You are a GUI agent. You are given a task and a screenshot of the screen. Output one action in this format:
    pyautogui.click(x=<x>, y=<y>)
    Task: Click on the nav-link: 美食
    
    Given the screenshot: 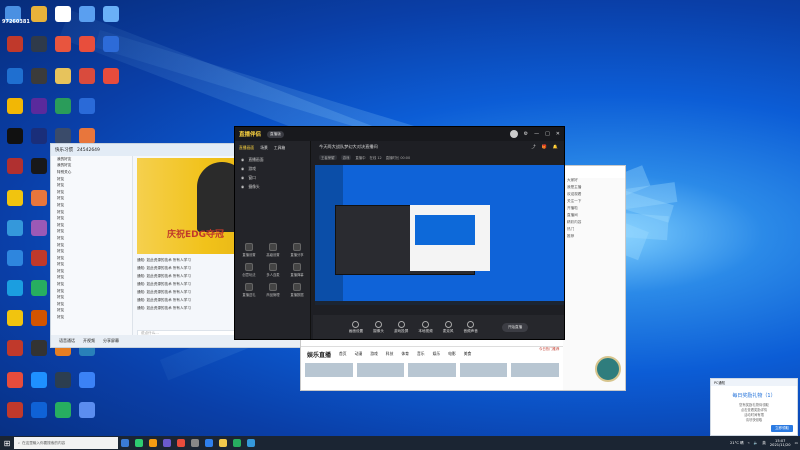 What is the action you would take?
    pyautogui.click(x=468, y=354)
    